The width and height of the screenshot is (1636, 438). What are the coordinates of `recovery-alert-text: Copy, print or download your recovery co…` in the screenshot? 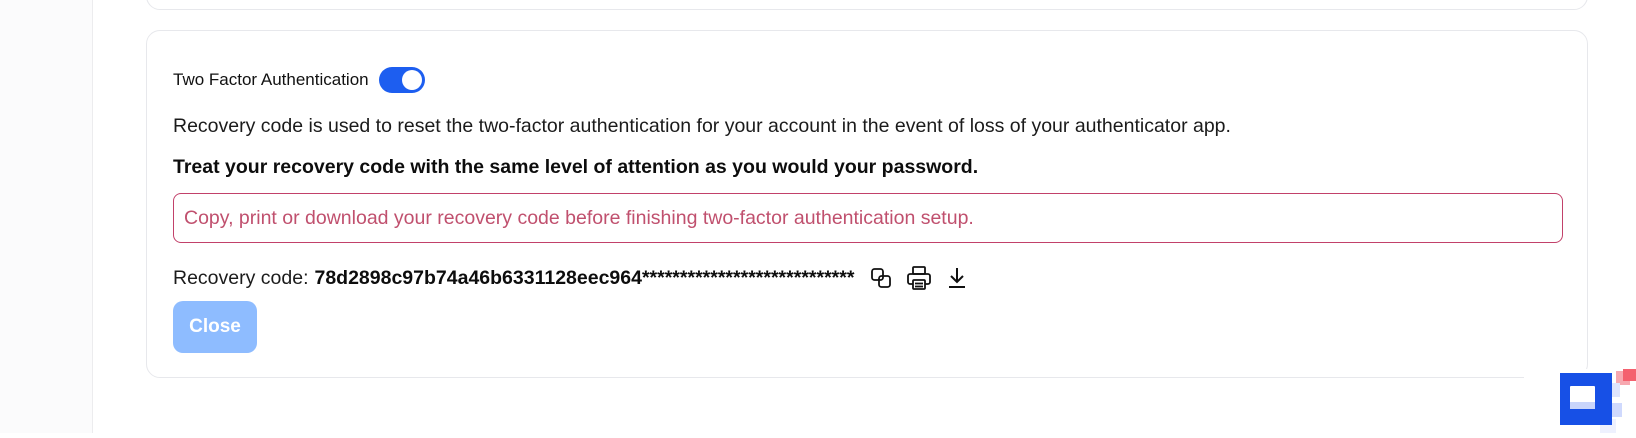 It's located at (579, 218).